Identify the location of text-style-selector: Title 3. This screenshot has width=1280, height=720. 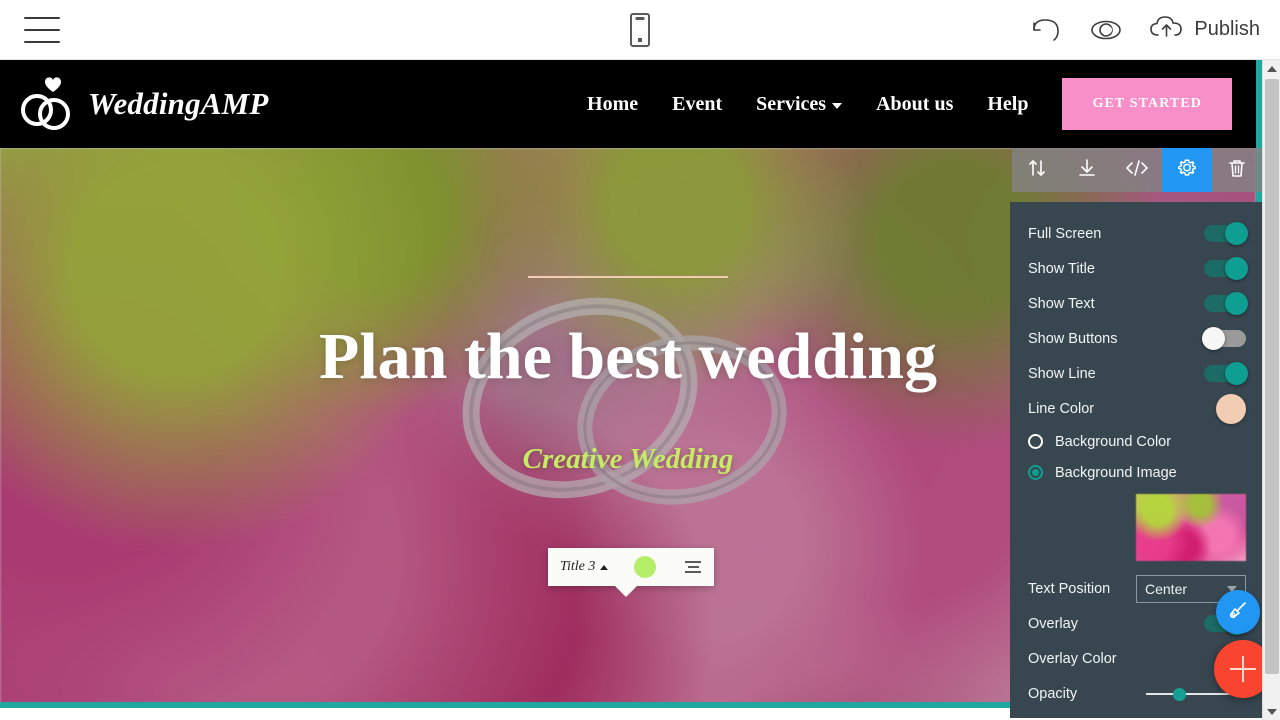
(584, 567).